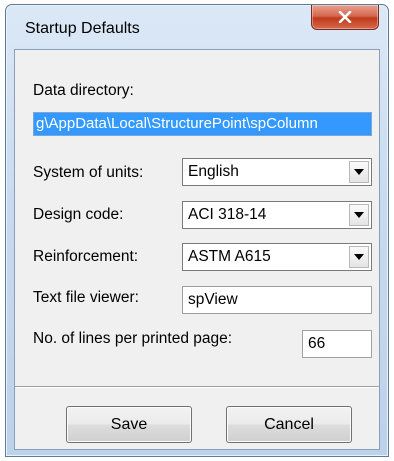 The image size is (394, 461). Describe the element at coordinates (289, 424) in the screenshot. I see `cancel-button: Cancel` at that location.